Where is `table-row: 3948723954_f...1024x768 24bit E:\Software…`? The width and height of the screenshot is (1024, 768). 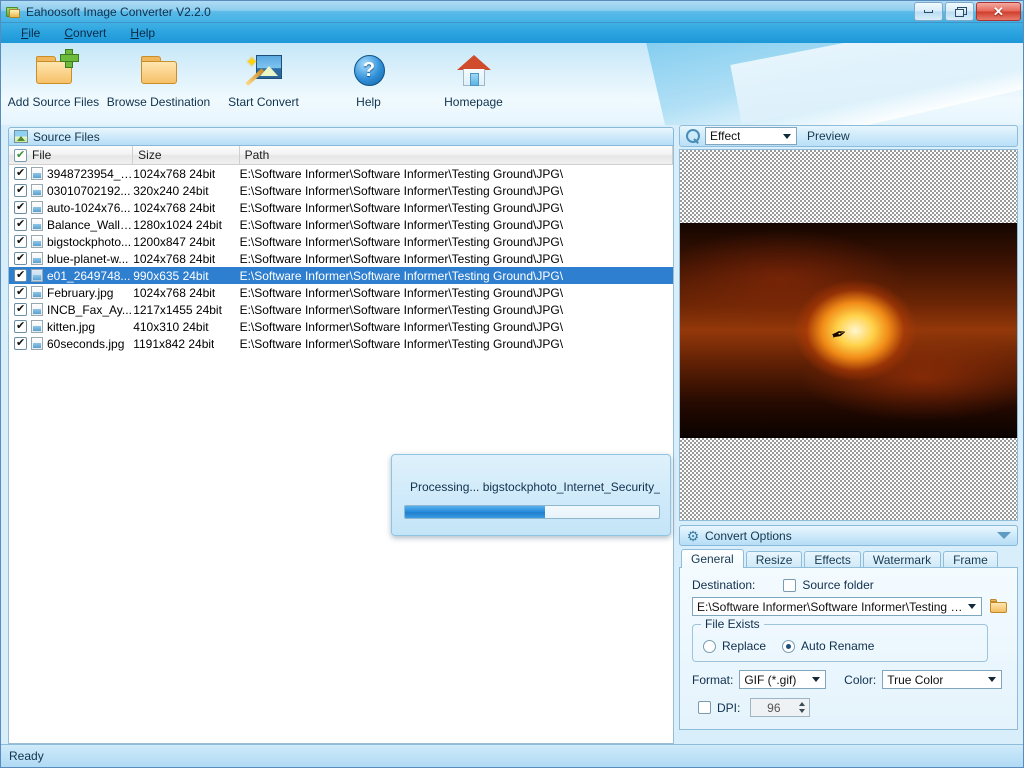
table-row: 3948723954_f...1024x768 24bit E:\Software… is located at coordinates (341, 173).